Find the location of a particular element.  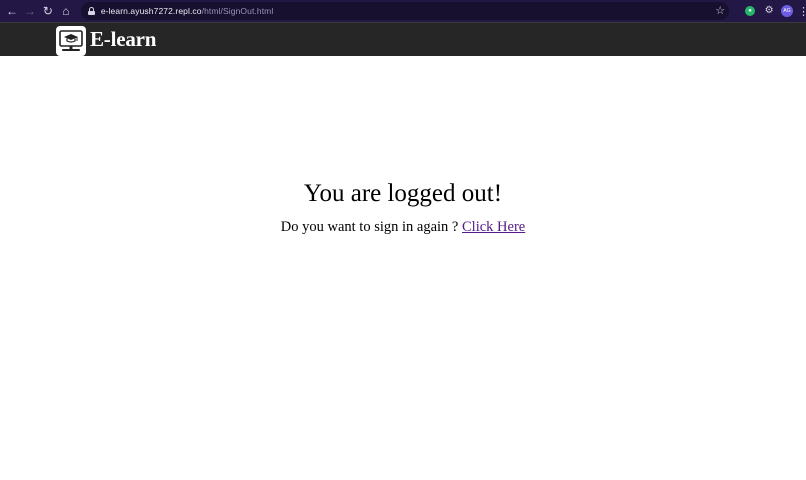

brand-name: E-learn is located at coordinates (123, 39).